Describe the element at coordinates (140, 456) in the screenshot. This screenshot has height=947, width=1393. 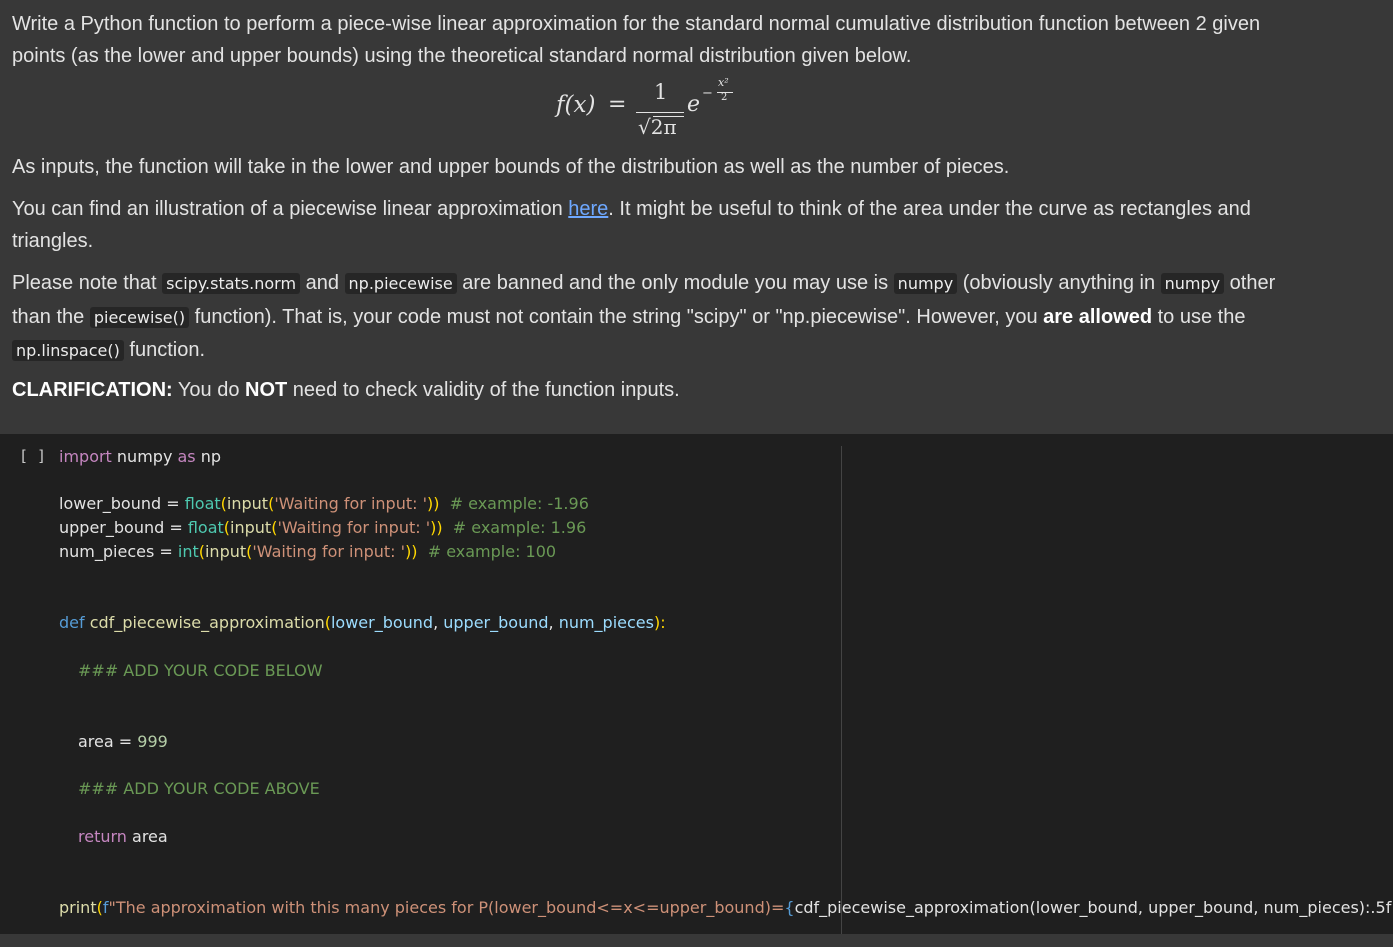
I see `code-line-import: import numpy as np` at that location.